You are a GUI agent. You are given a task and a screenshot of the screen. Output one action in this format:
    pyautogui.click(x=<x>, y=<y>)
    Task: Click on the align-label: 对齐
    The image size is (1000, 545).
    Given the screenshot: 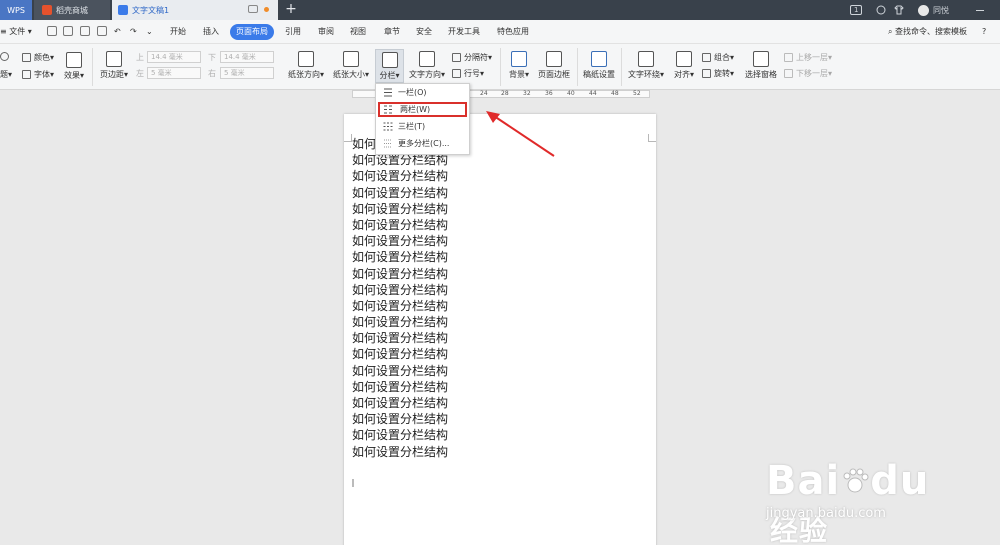 What is the action you would take?
    pyautogui.click(x=681, y=74)
    